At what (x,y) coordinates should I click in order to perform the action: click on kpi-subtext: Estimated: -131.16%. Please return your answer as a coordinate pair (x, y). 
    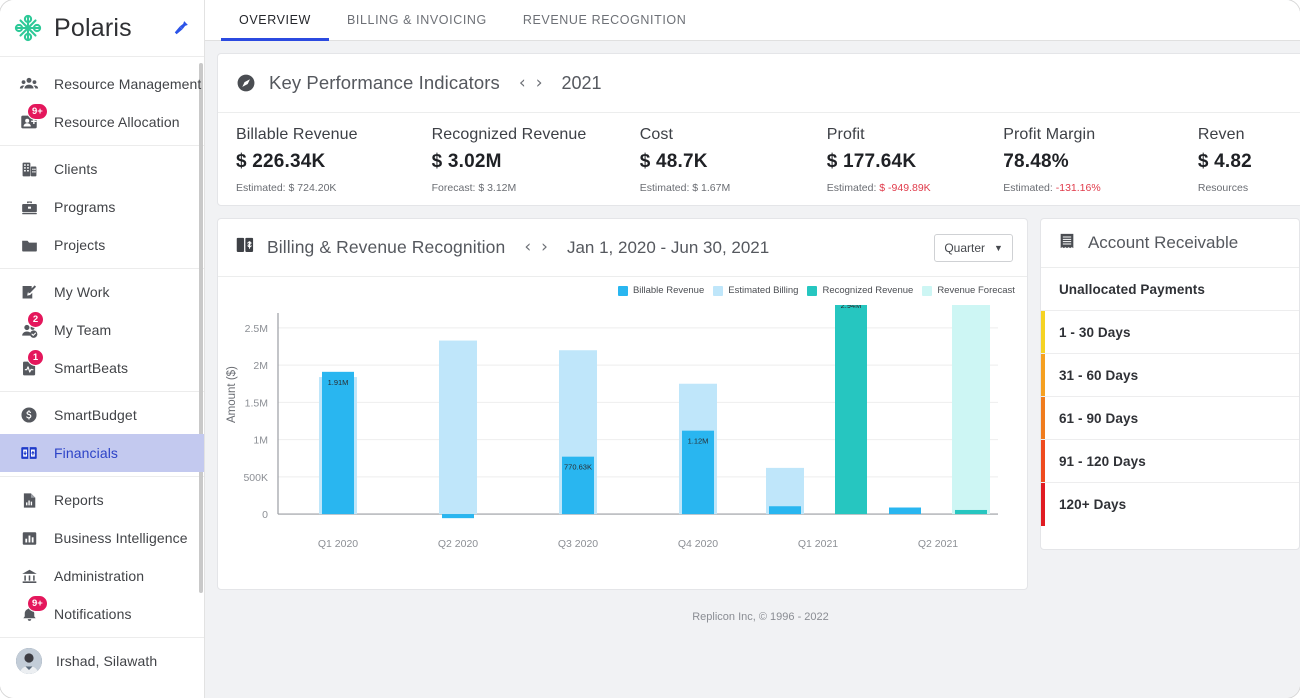
    Looking at the image, I should click on (1091, 188).